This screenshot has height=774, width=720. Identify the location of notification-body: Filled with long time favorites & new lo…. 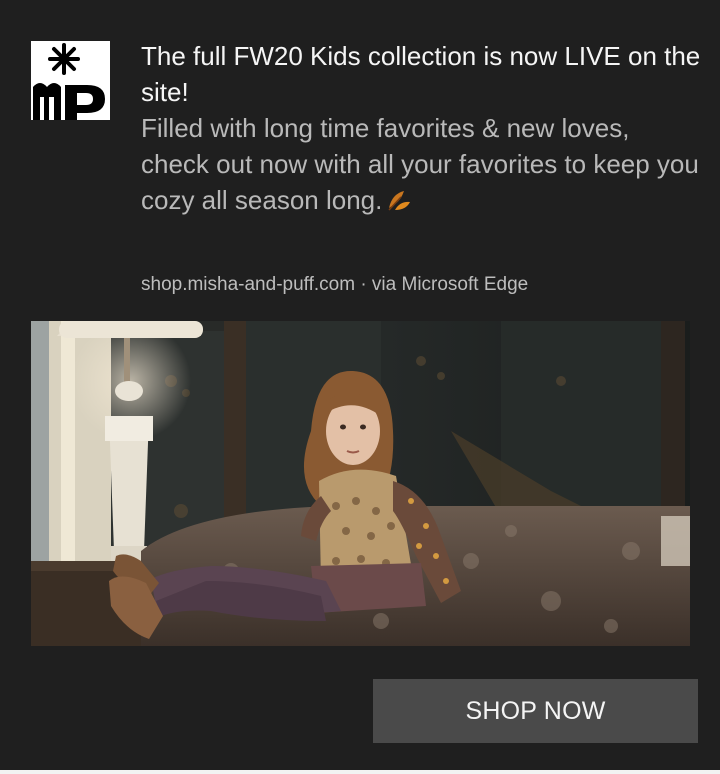
(421, 165).